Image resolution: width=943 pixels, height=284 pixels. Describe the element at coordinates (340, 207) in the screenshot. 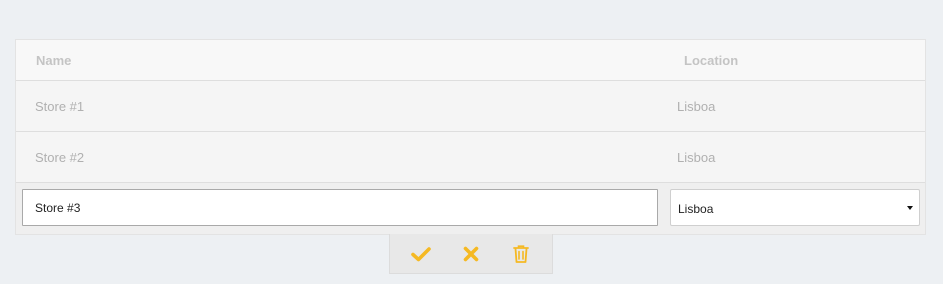

I see `store-name-input` at that location.